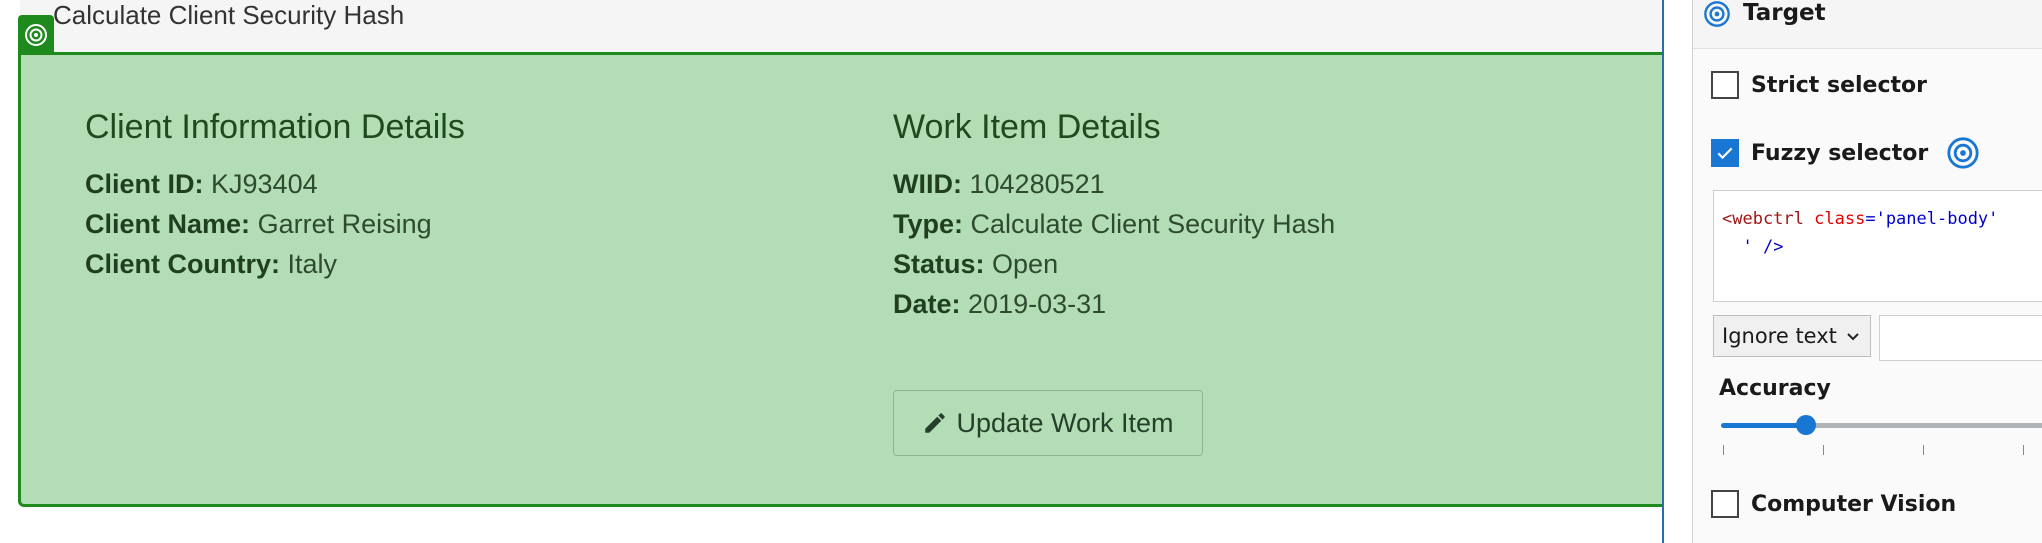 This screenshot has height=543, width=2042. I want to click on ignore-text-select: Ignore text, so click(1792, 336).